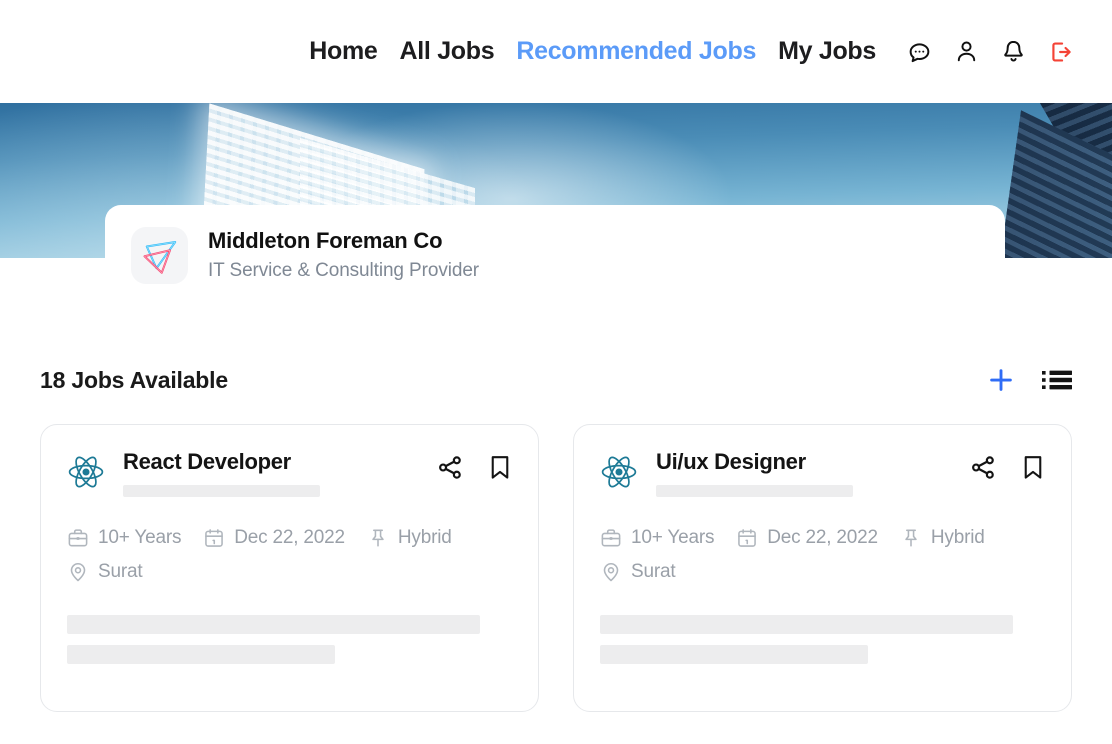  I want to click on jobs-count-label: 18 Jobs Available, so click(134, 379).